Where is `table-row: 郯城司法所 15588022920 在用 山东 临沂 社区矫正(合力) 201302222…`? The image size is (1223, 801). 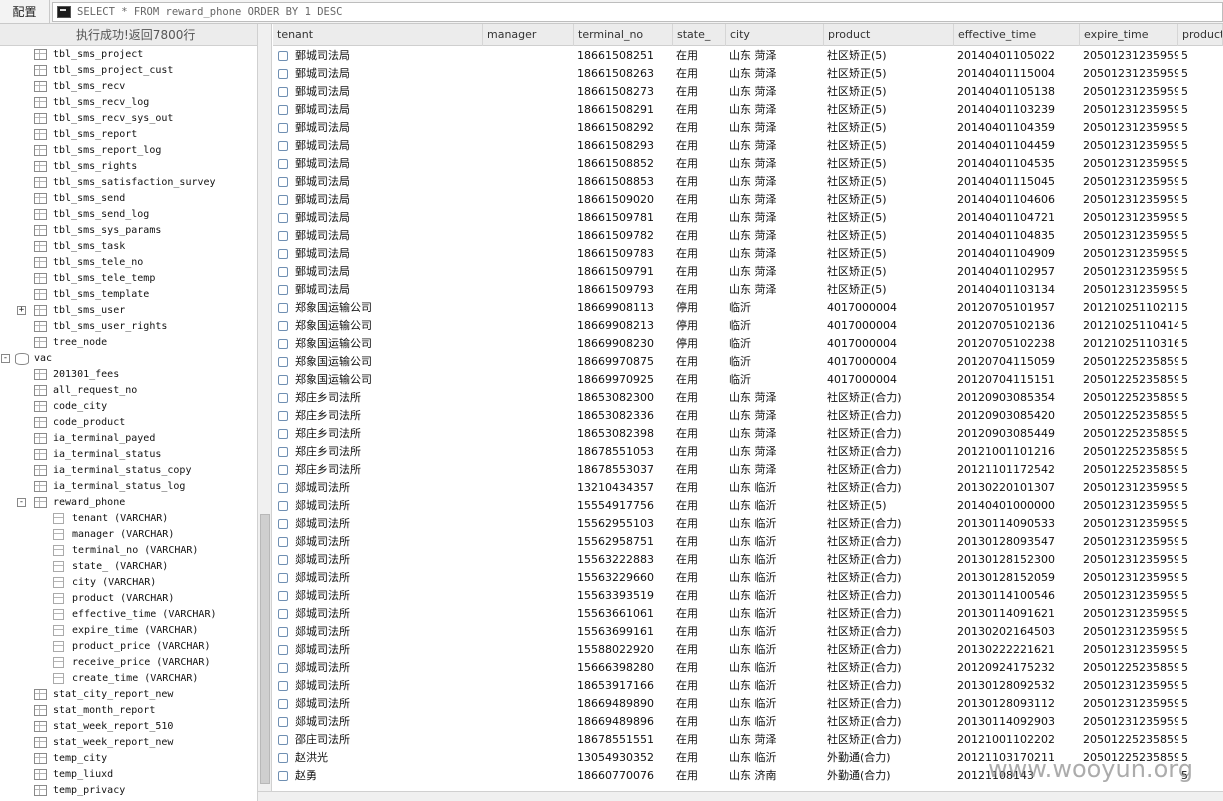
table-row: 郯城司法所 15588022920 在用 山东 临沂 社区矫正(合力) 201302222… is located at coordinates (748, 650).